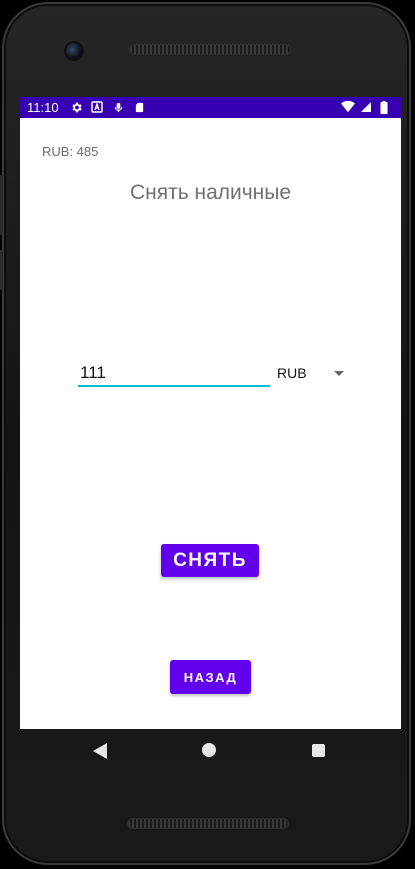  What do you see at coordinates (210, 560) in the screenshot?
I see `withdraw-button: СНЯТЬ` at bounding box center [210, 560].